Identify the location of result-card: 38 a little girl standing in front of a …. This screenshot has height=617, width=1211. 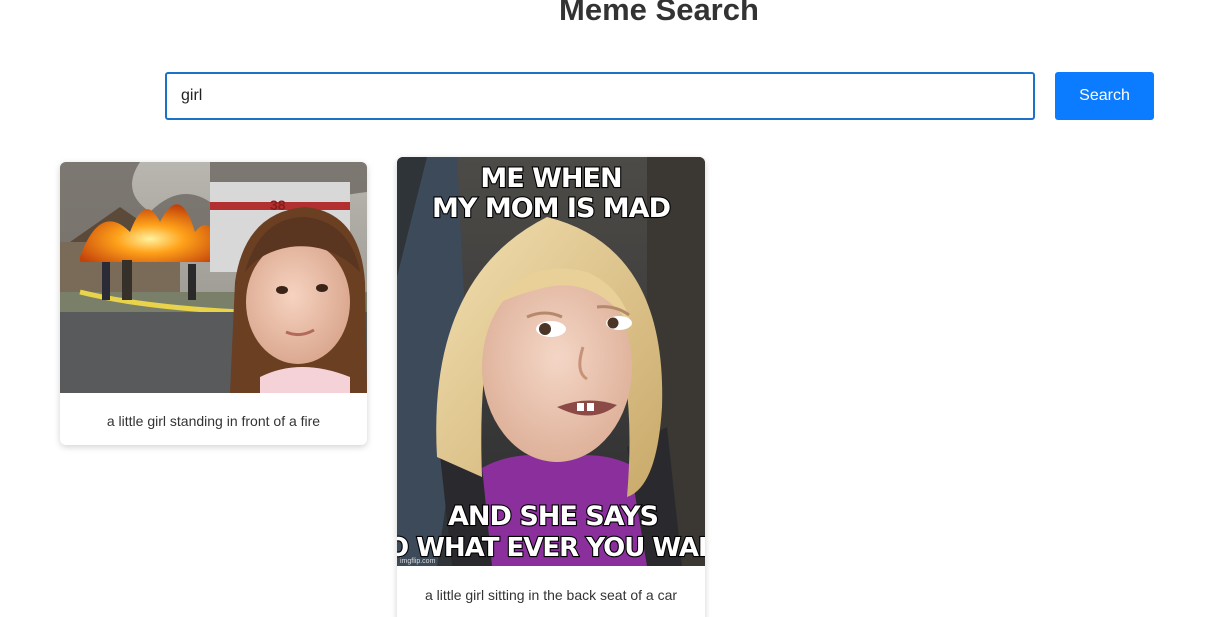
(213, 303).